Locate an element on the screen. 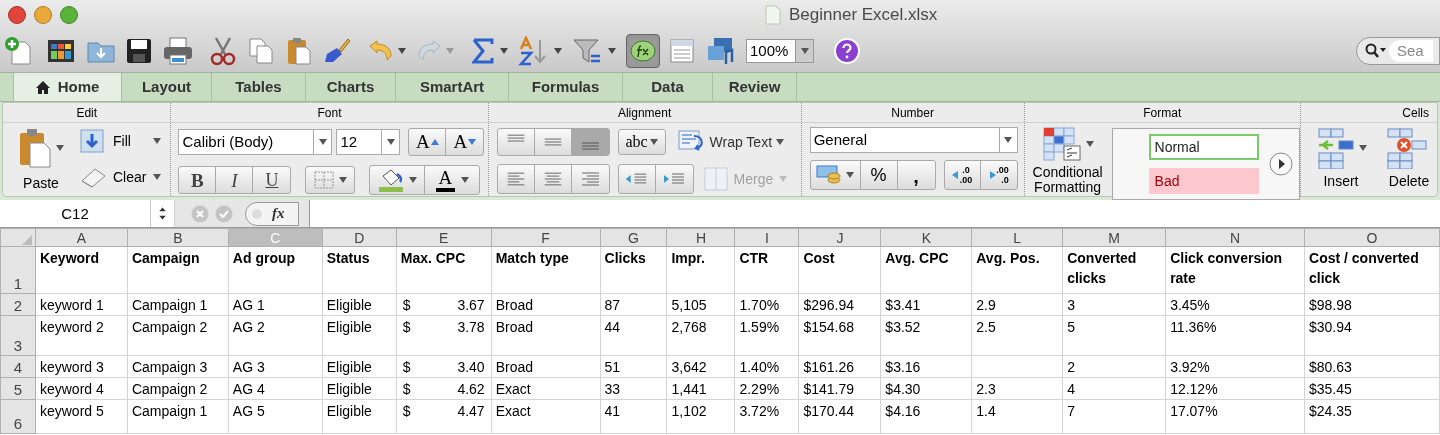 The height and width of the screenshot is (435, 1440). filter-icon is located at coordinates (587, 51).